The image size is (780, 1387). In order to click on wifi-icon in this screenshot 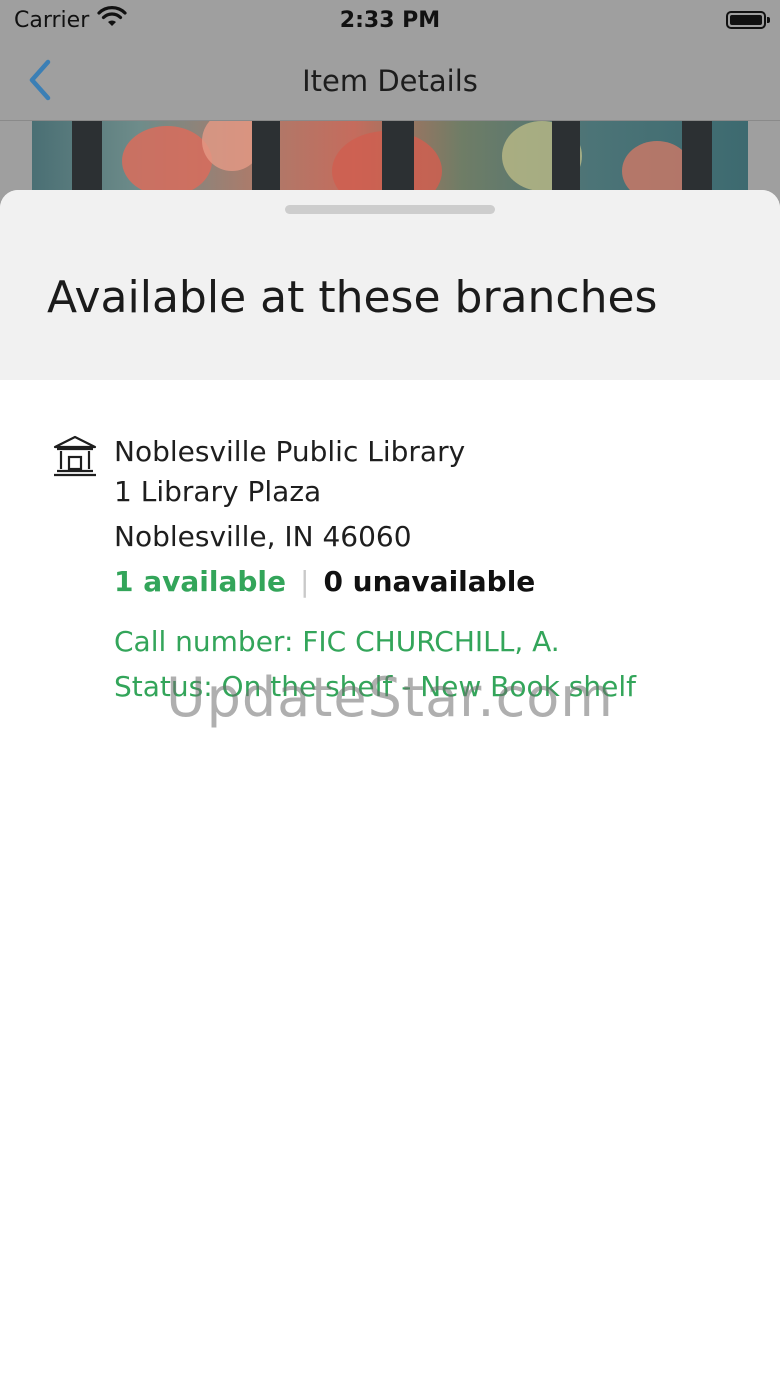, I will do `click(112, 20)`.